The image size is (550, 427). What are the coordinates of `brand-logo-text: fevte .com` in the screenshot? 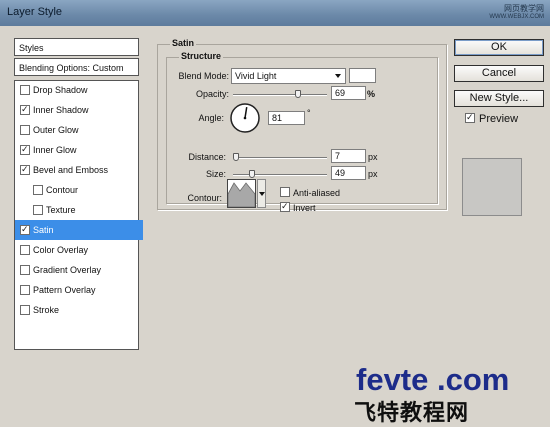 It's located at (433, 379).